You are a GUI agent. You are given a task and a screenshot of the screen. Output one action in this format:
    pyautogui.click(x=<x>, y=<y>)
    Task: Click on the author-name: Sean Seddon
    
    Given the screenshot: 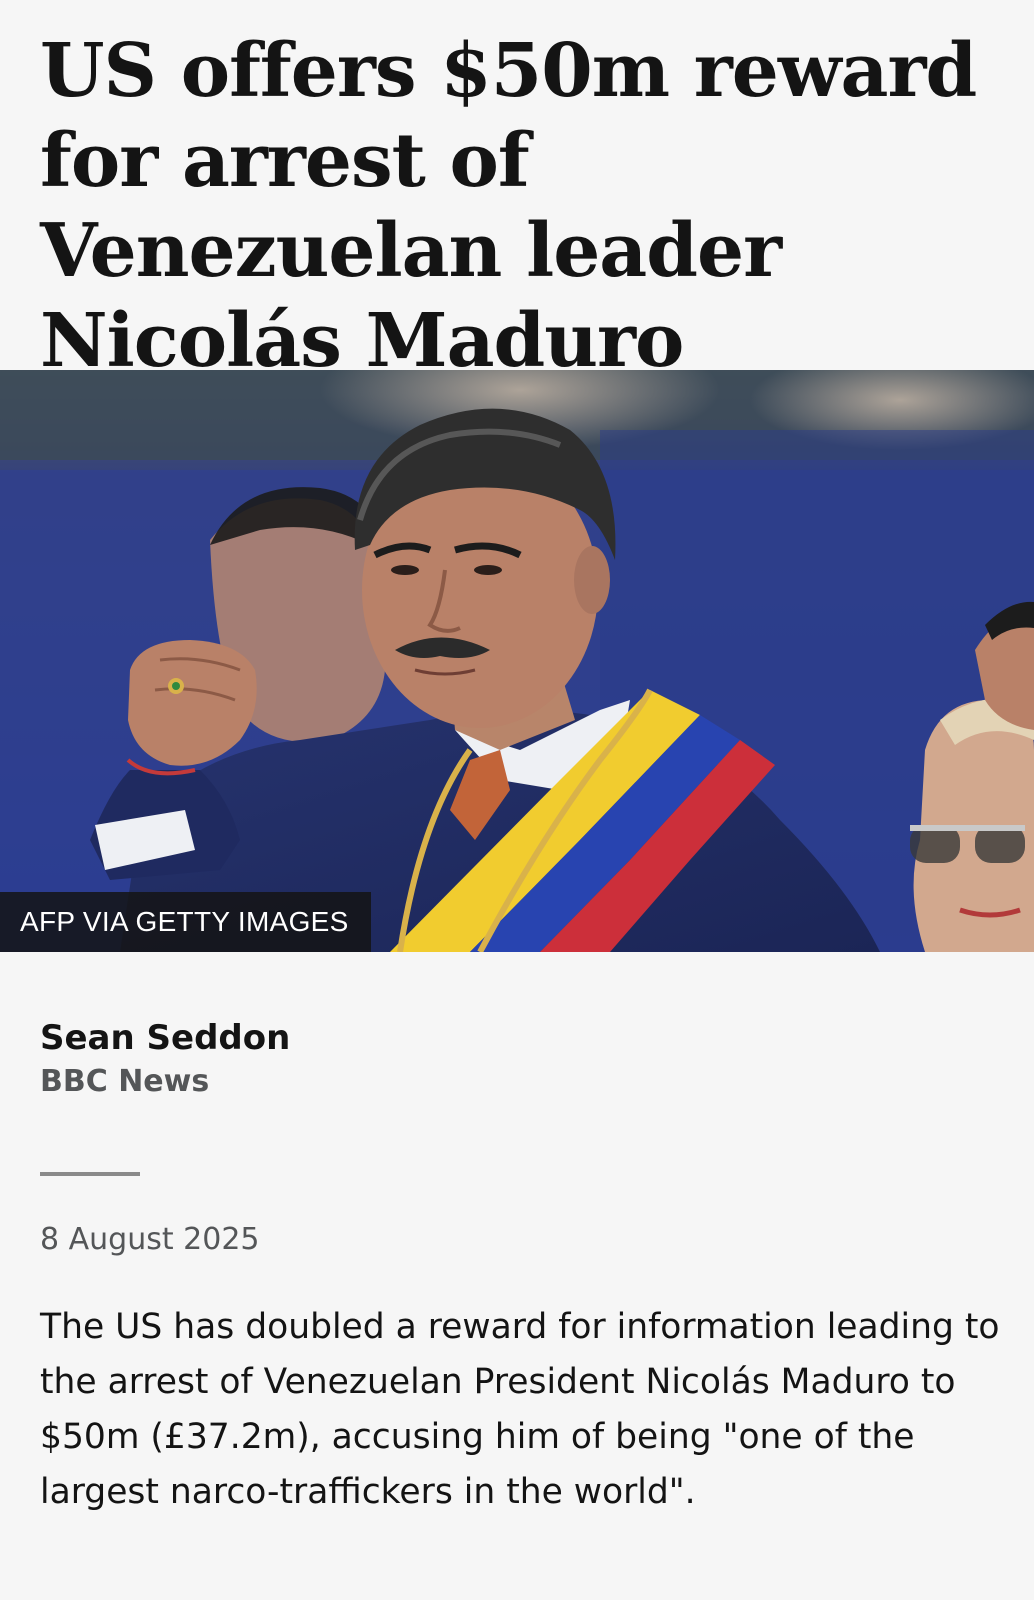 What is the action you would take?
    pyautogui.click(x=165, y=1038)
    